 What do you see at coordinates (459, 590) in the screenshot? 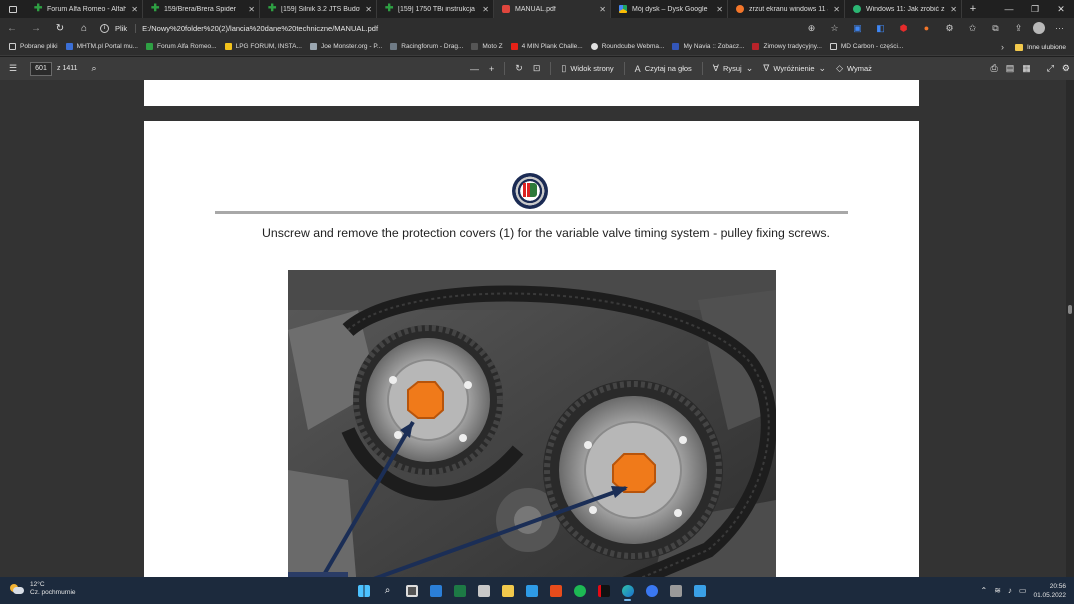
I see `excel-button` at bounding box center [459, 590].